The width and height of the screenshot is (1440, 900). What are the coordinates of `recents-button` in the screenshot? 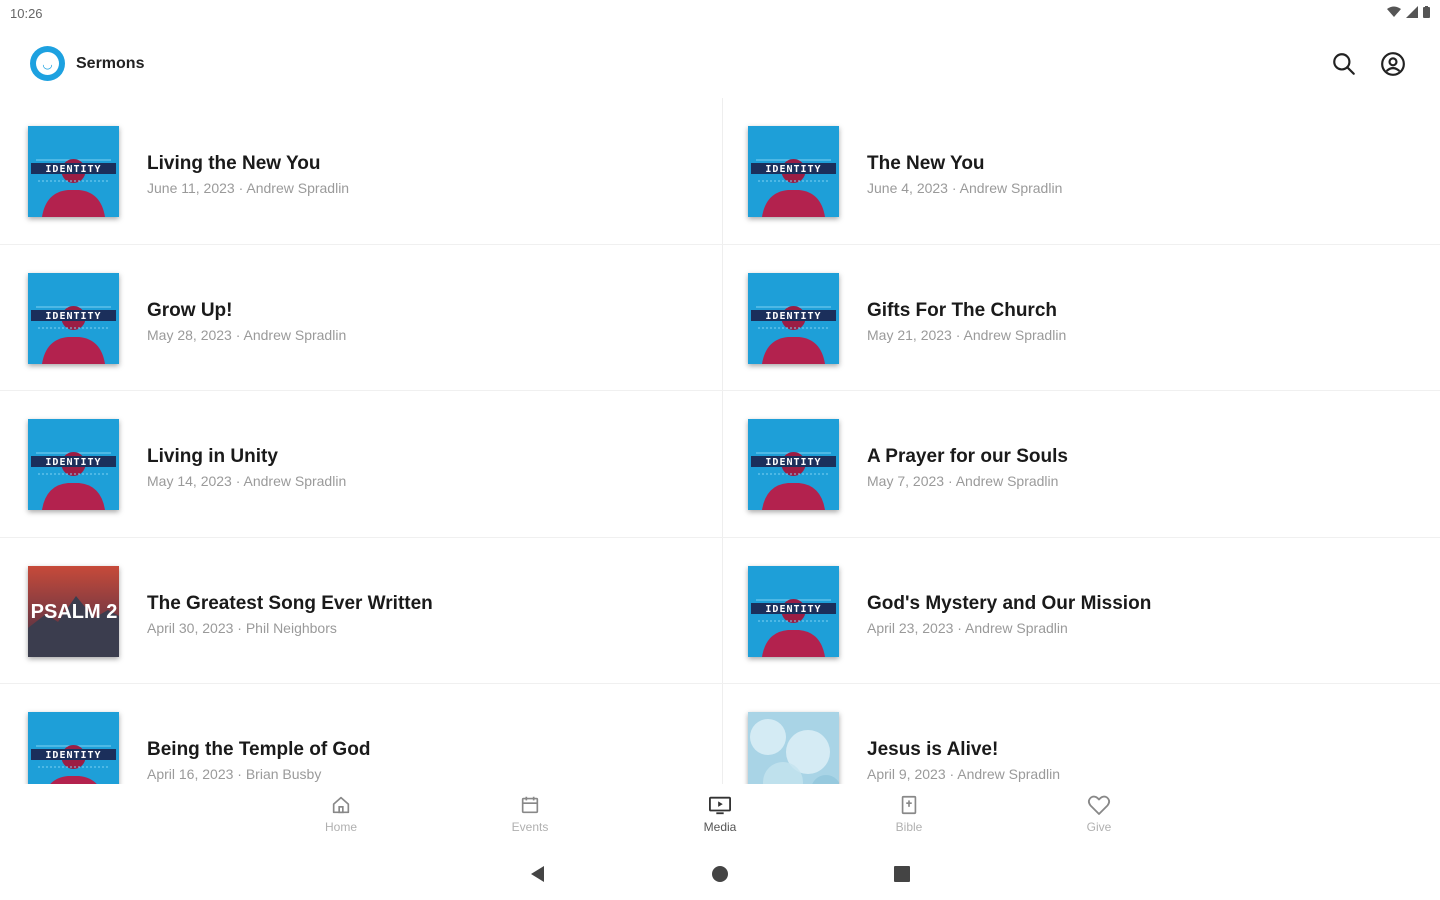 It's located at (902, 874).